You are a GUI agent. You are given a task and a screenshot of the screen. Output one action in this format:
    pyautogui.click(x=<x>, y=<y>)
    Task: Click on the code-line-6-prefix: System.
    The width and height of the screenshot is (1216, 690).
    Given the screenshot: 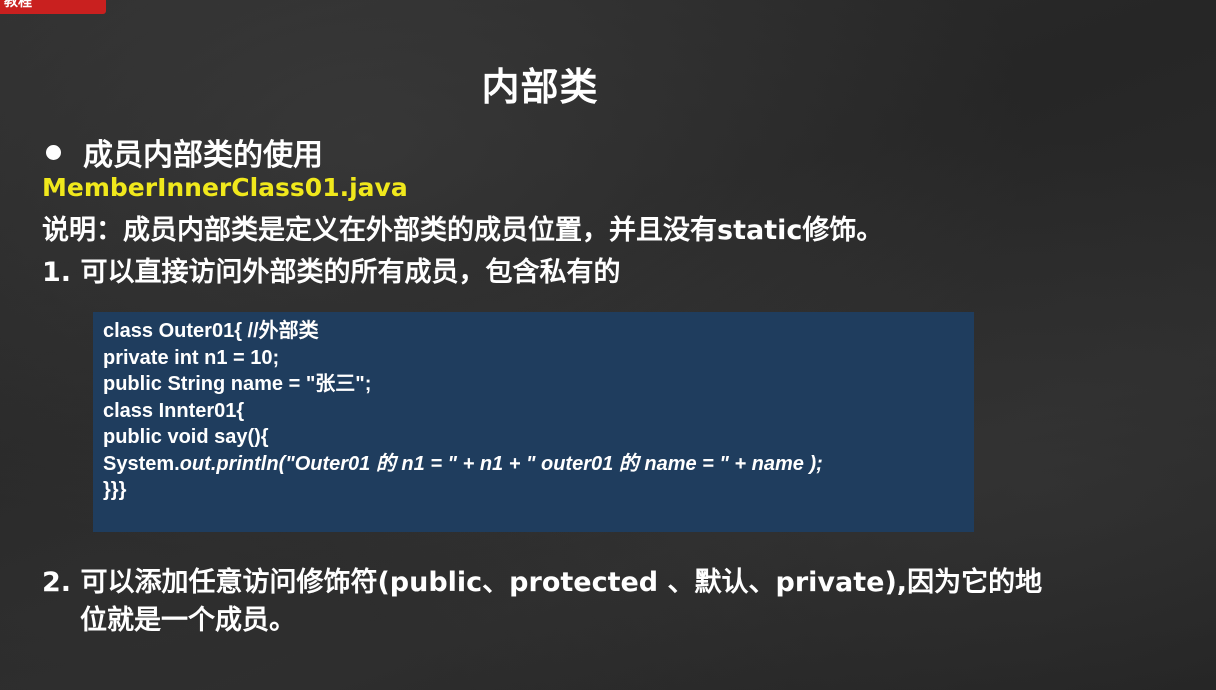 What is the action you would take?
    pyautogui.click(x=141, y=463)
    